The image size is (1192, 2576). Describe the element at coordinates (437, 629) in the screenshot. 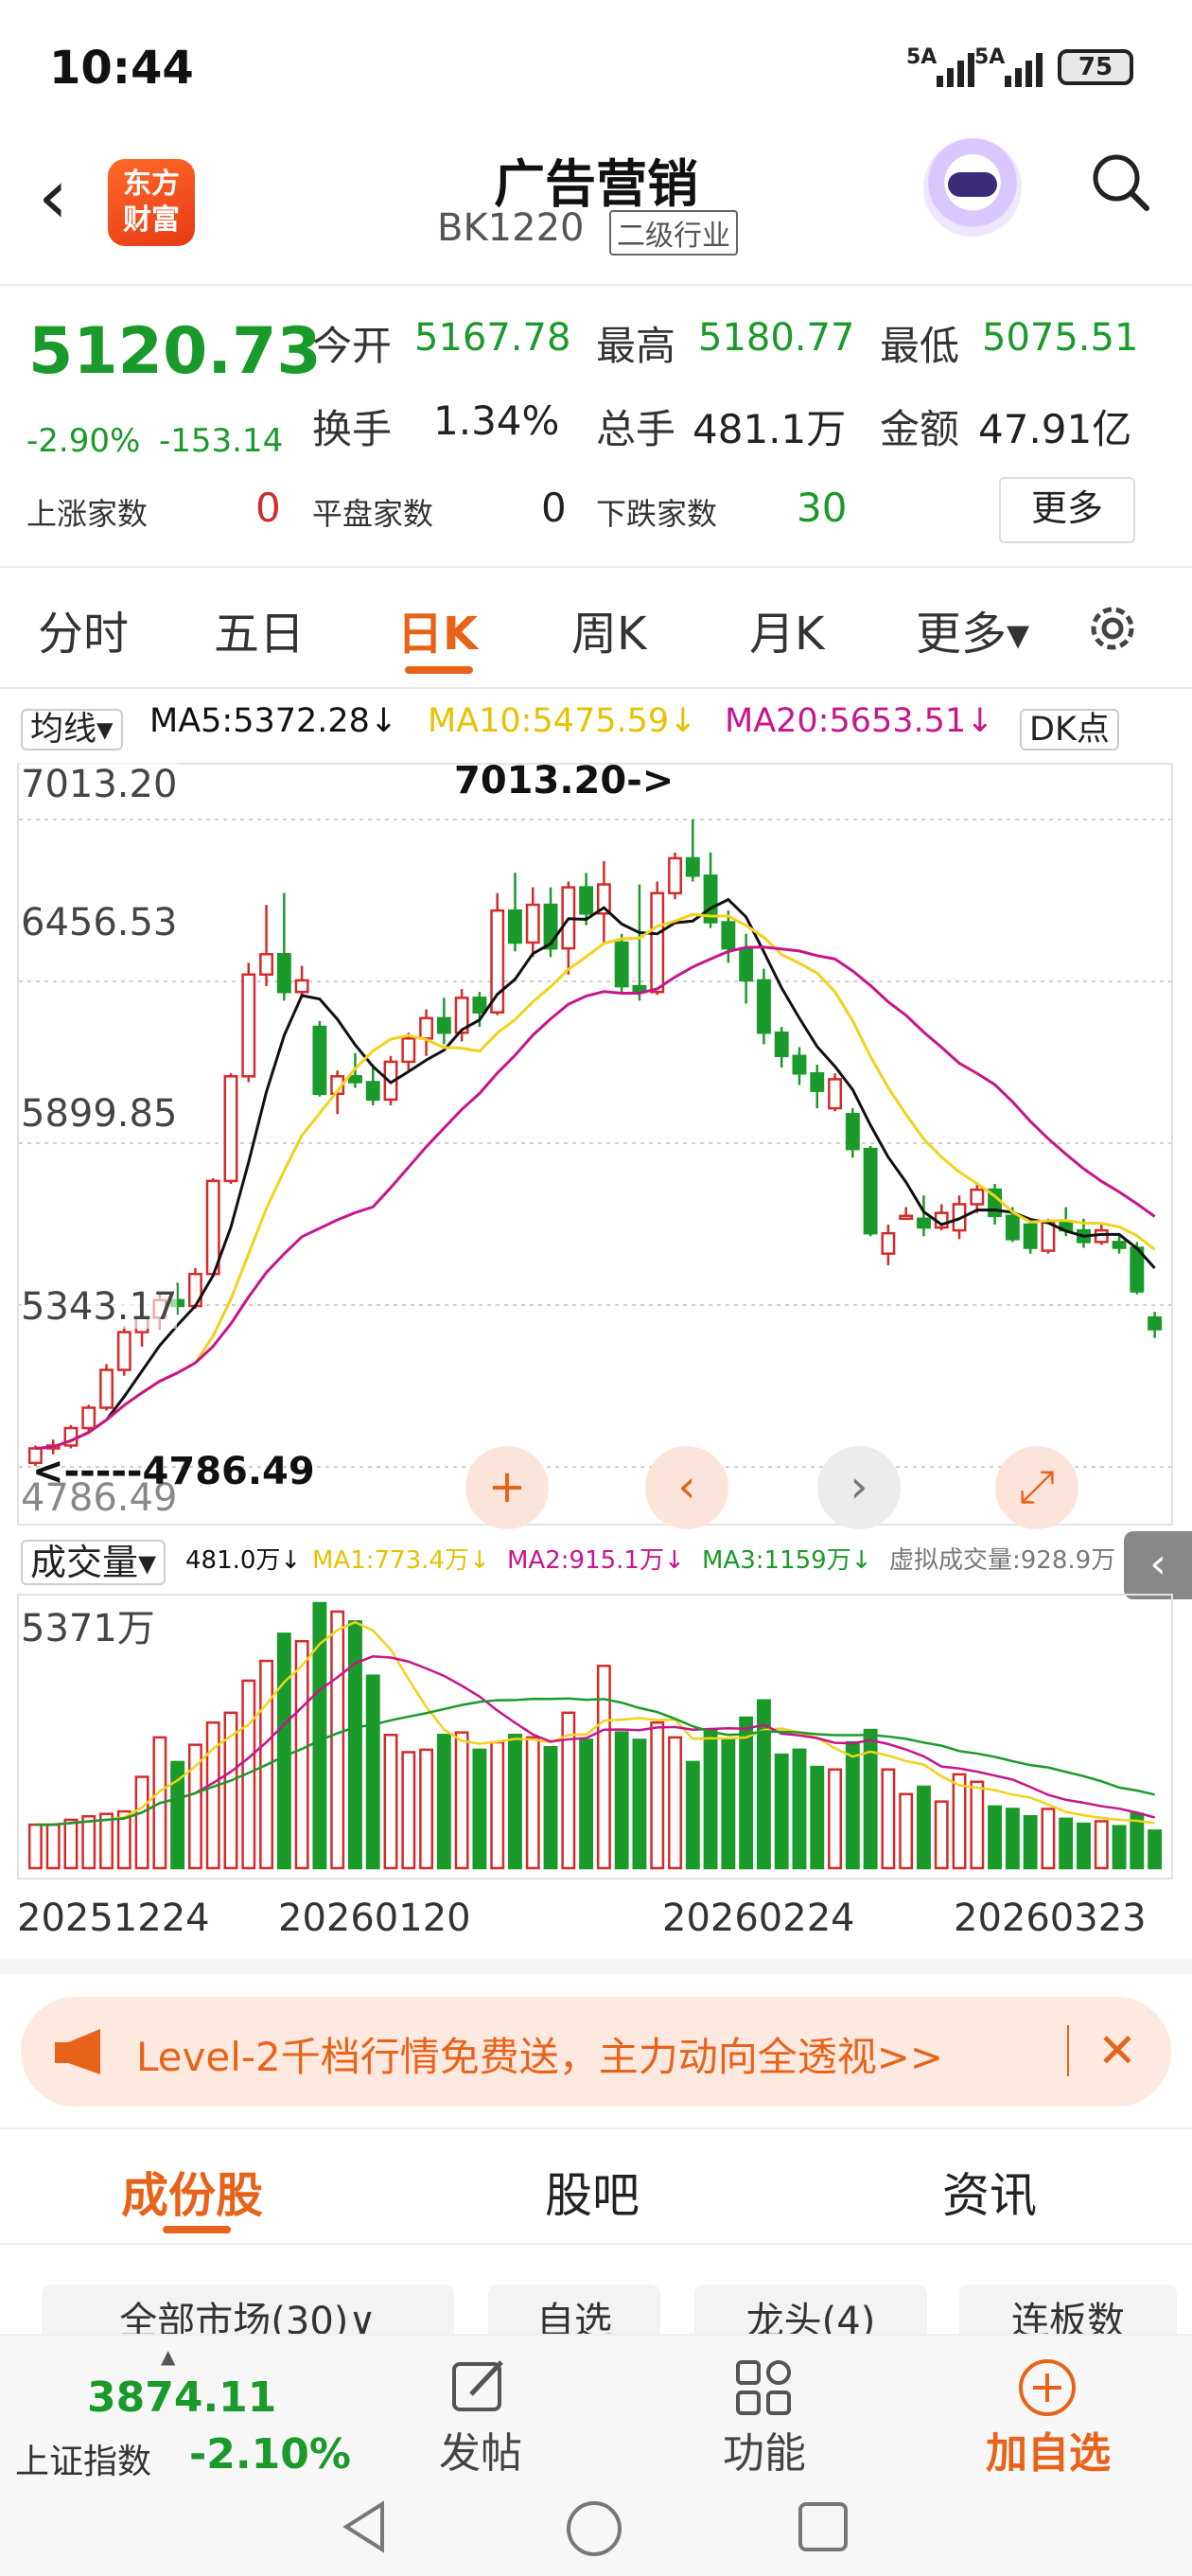

I see `tab-daily-k: 日K` at that location.